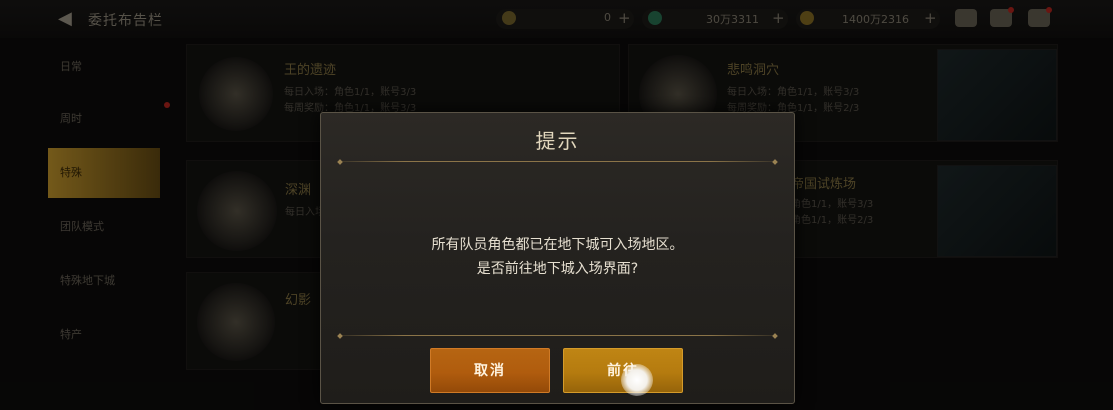 Image resolution: width=1113 pixels, height=410 pixels. What do you see at coordinates (557, 141) in the screenshot?
I see `dialog-title: 提示` at bounding box center [557, 141].